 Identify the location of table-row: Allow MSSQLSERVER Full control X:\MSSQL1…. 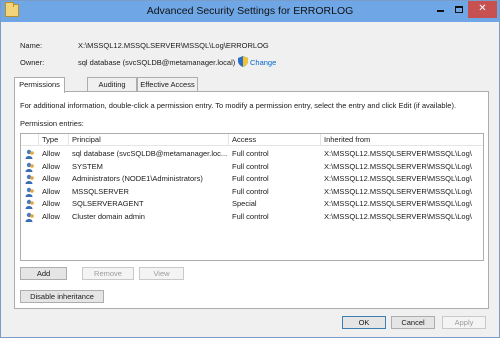
(252, 192).